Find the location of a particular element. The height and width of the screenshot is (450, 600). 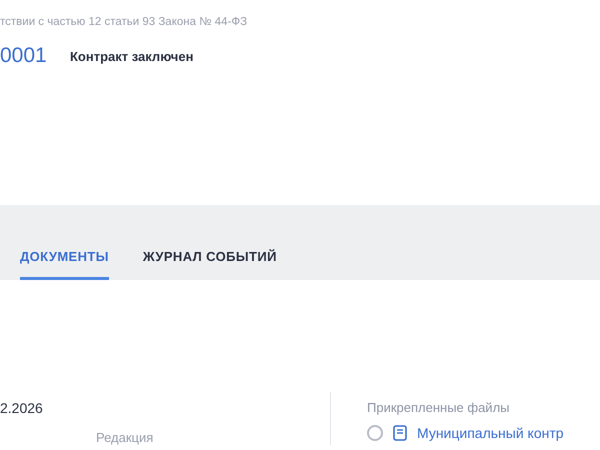

contract-status: Контракт заключен is located at coordinates (132, 56).